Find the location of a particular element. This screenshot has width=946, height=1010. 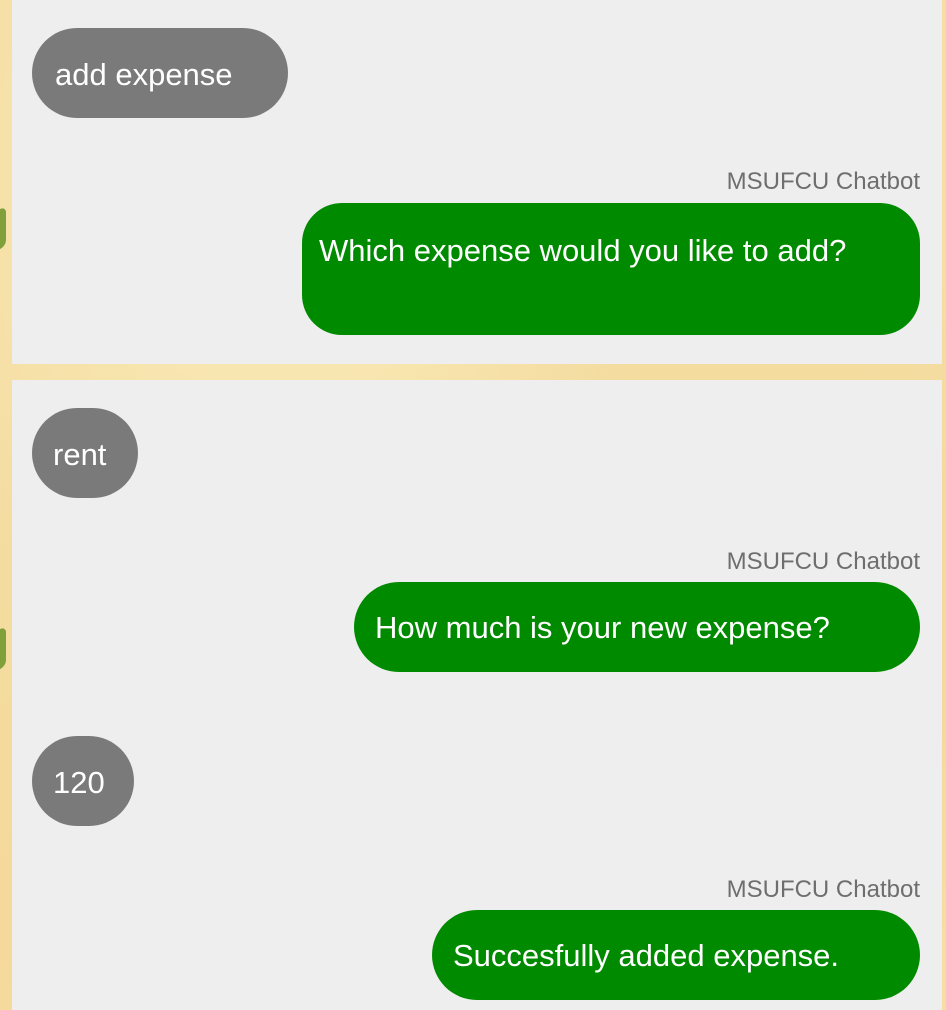

bot-message-bubble: Which expense would you like to add? is located at coordinates (611, 269).